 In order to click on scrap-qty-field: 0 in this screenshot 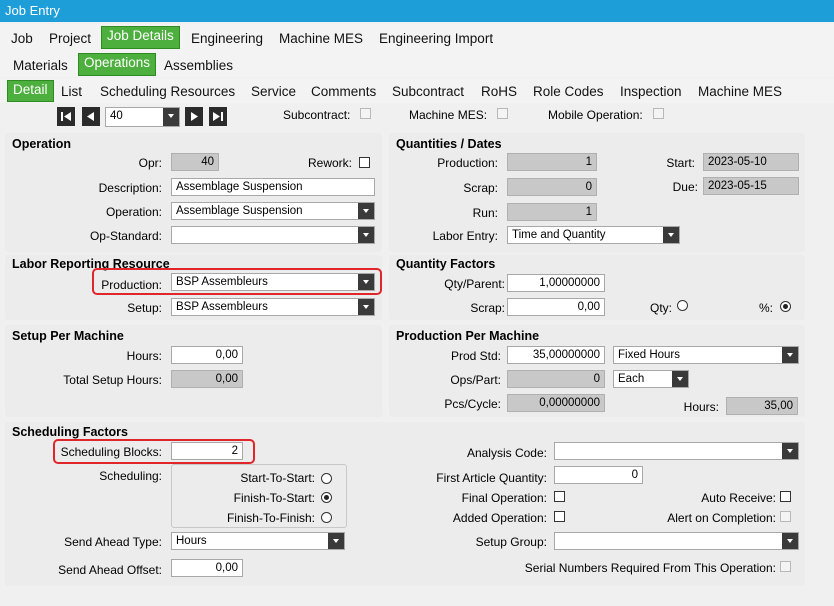, I will do `click(552, 187)`.